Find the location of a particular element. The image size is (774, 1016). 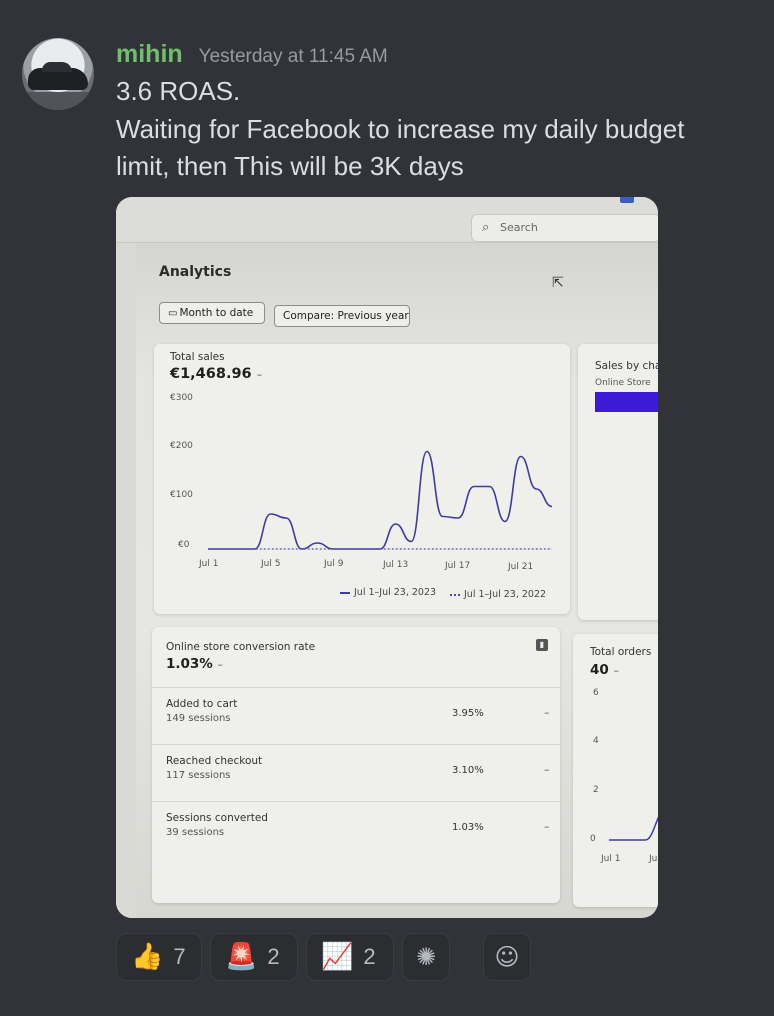

calendar-icon: ▭ is located at coordinates (173, 313).